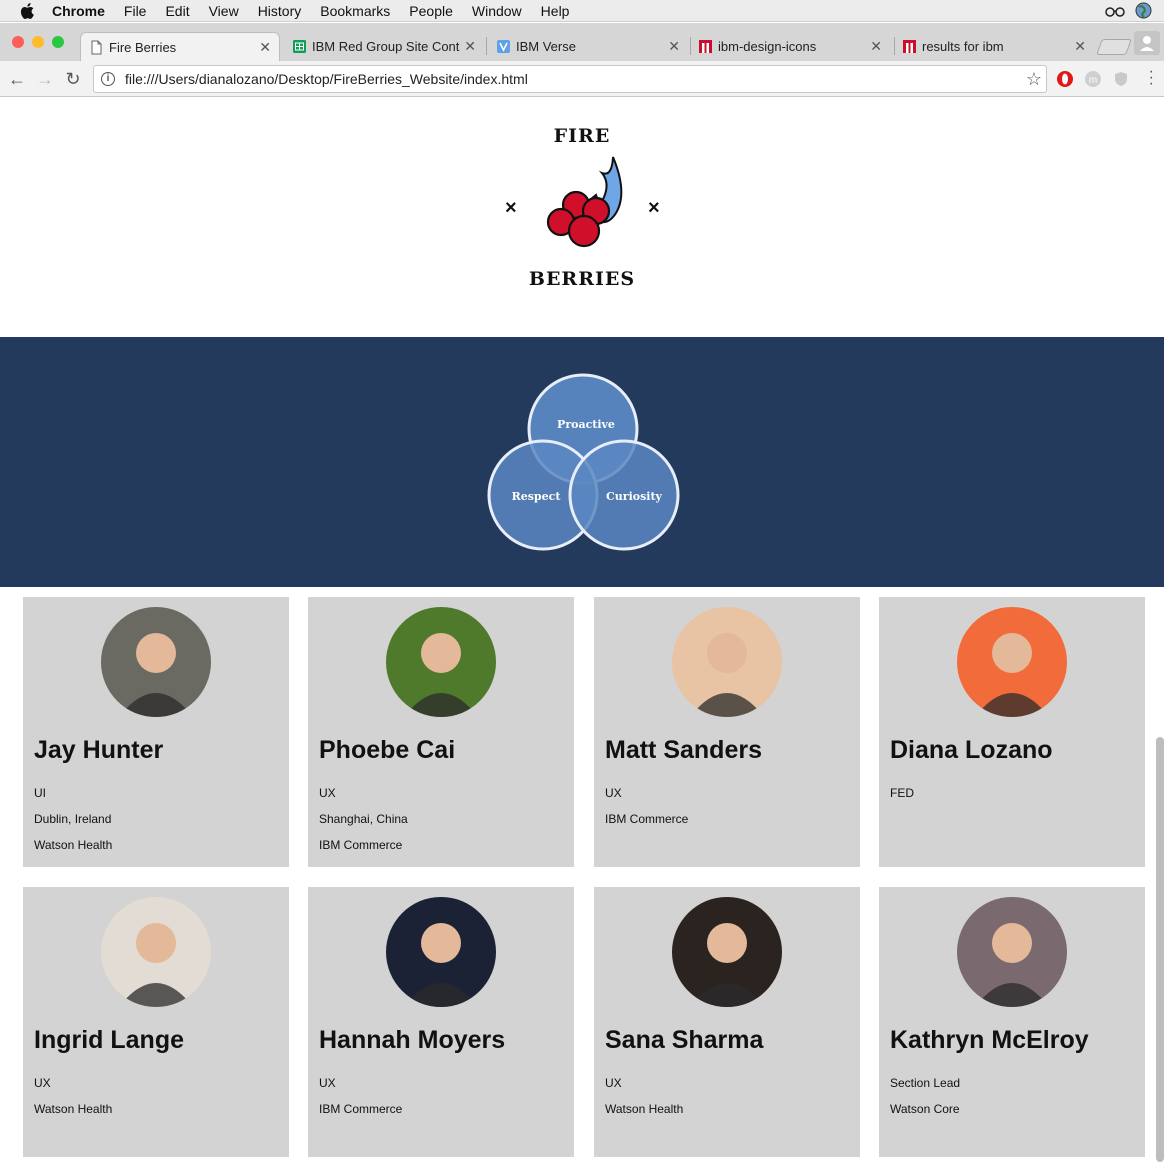 The width and height of the screenshot is (1164, 1169). I want to click on menu-edit: Edit, so click(177, 11).